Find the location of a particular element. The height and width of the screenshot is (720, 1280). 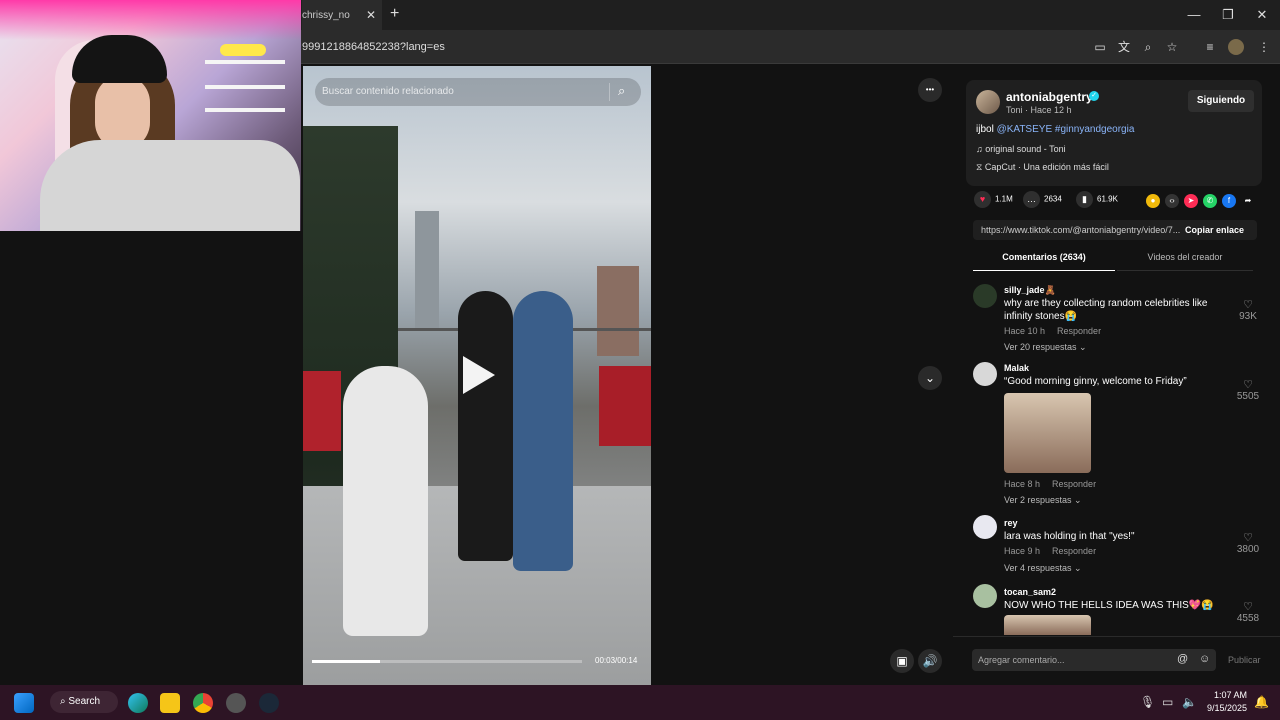

video-timecode: 00:03/00:14 is located at coordinates (616, 660).